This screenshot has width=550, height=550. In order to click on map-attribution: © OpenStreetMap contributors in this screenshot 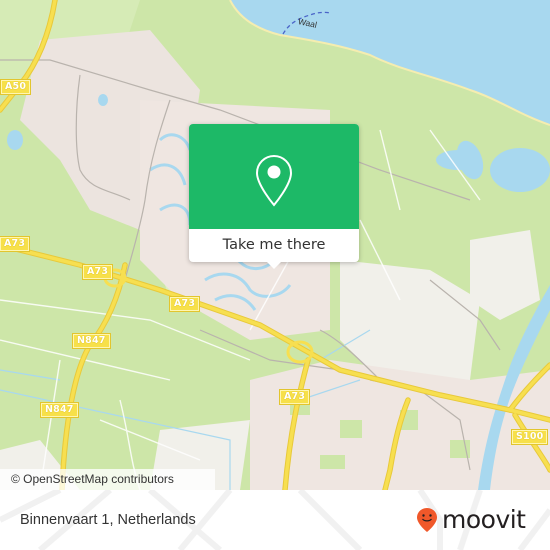, I will do `click(107, 479)`.